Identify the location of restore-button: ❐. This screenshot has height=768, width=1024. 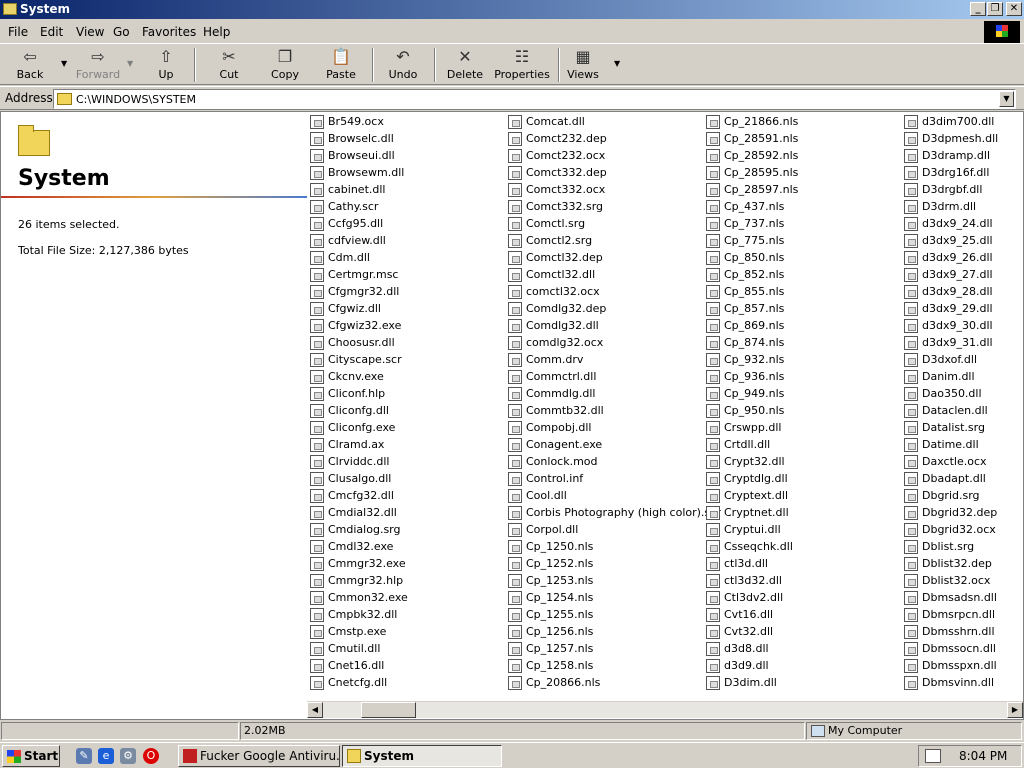
(995, 9).